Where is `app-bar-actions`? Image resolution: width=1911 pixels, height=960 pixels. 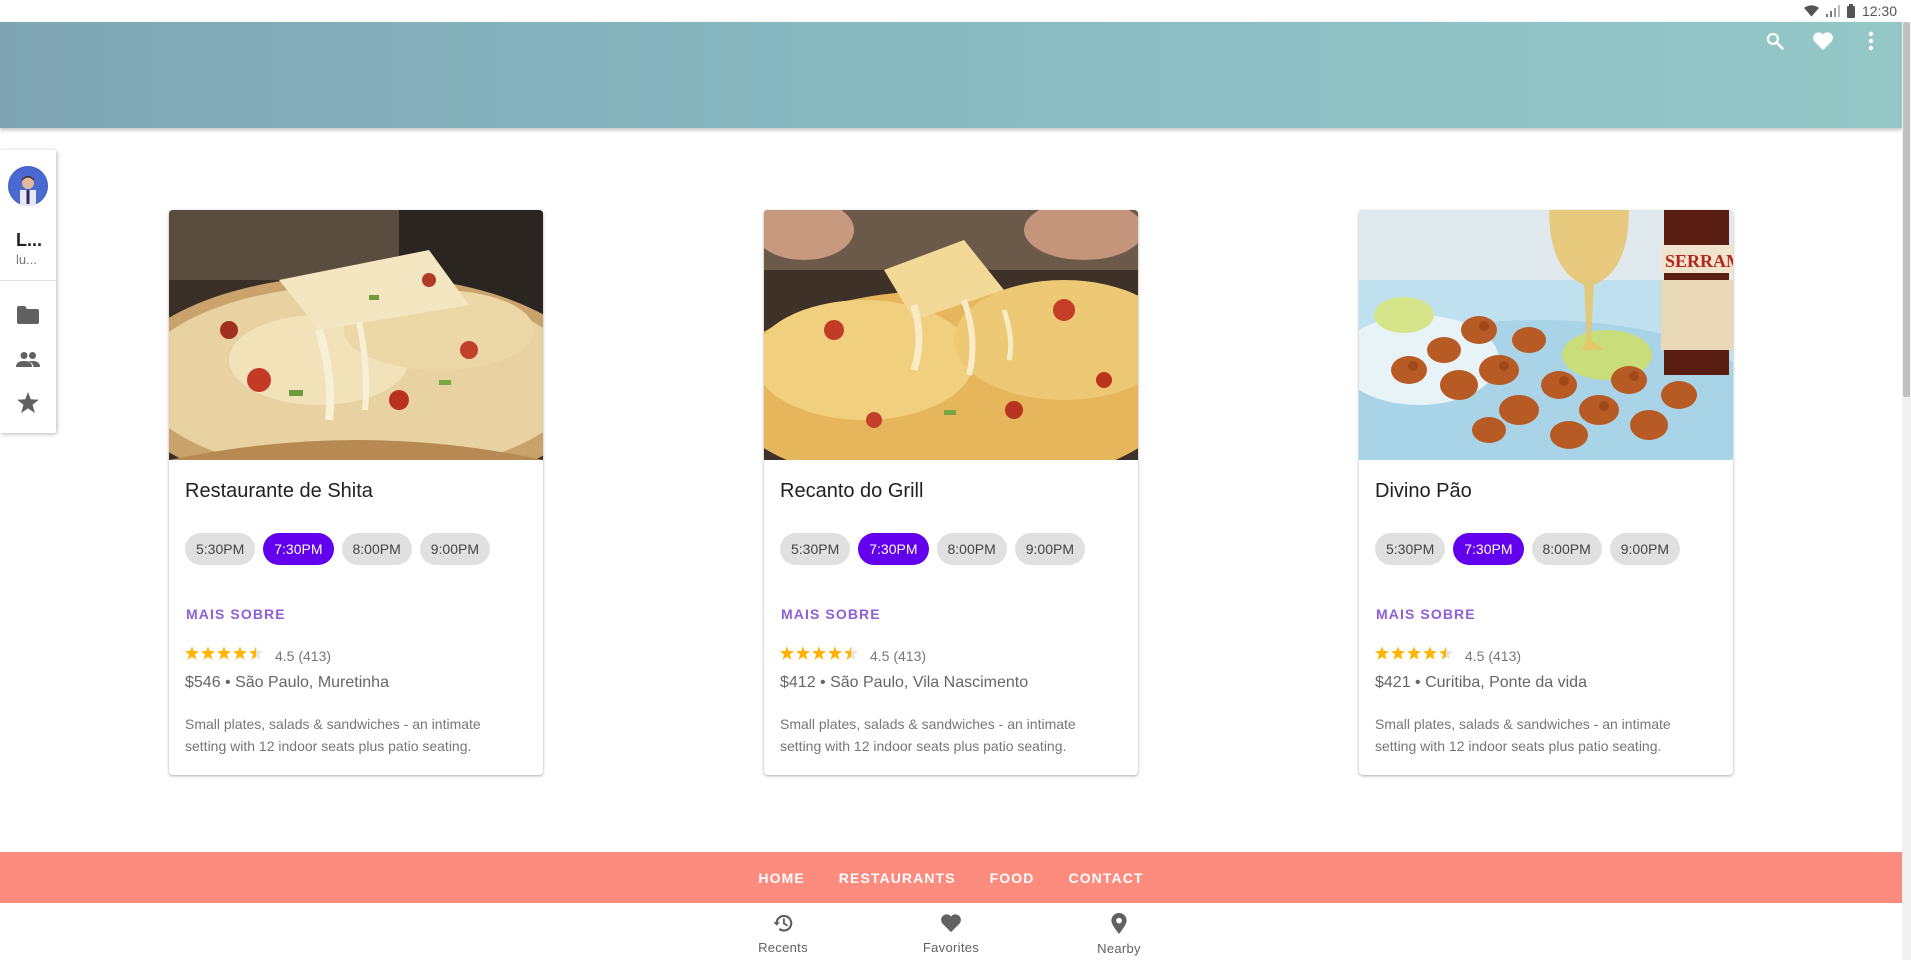
app-bar-actions is located at coordinates (1823, 43).